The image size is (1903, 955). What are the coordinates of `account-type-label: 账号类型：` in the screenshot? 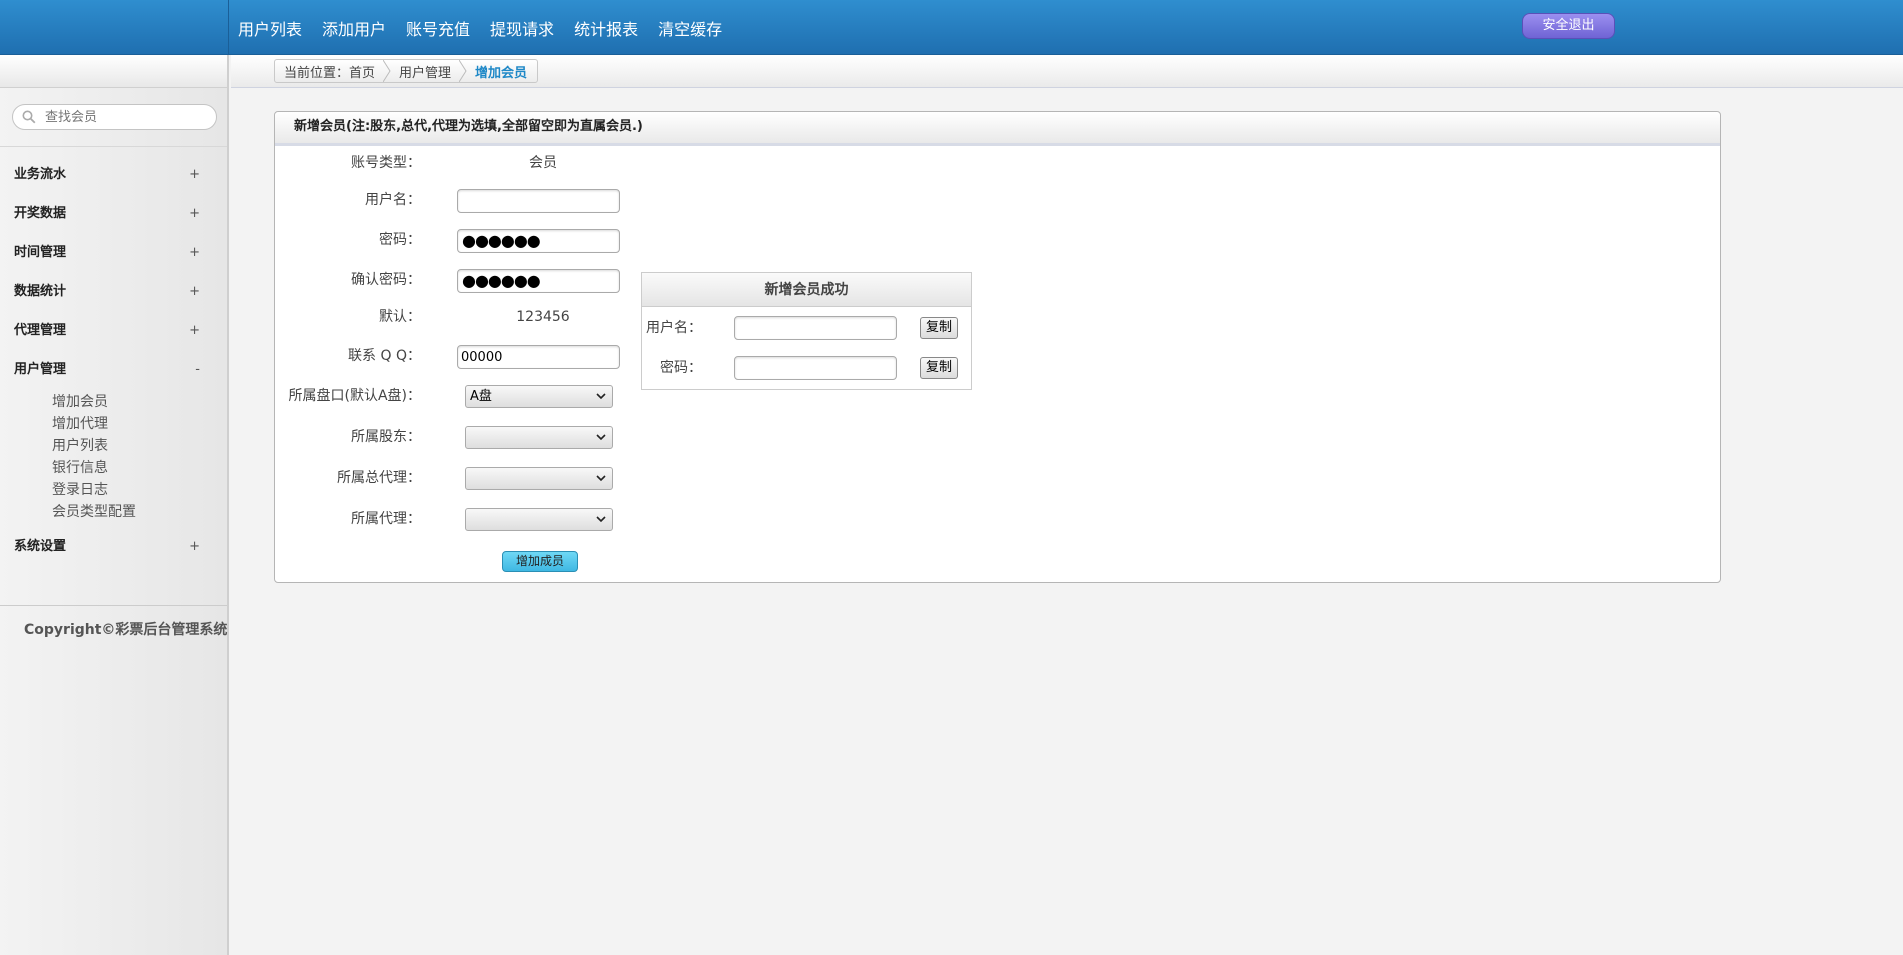 It's located at (386, 163).